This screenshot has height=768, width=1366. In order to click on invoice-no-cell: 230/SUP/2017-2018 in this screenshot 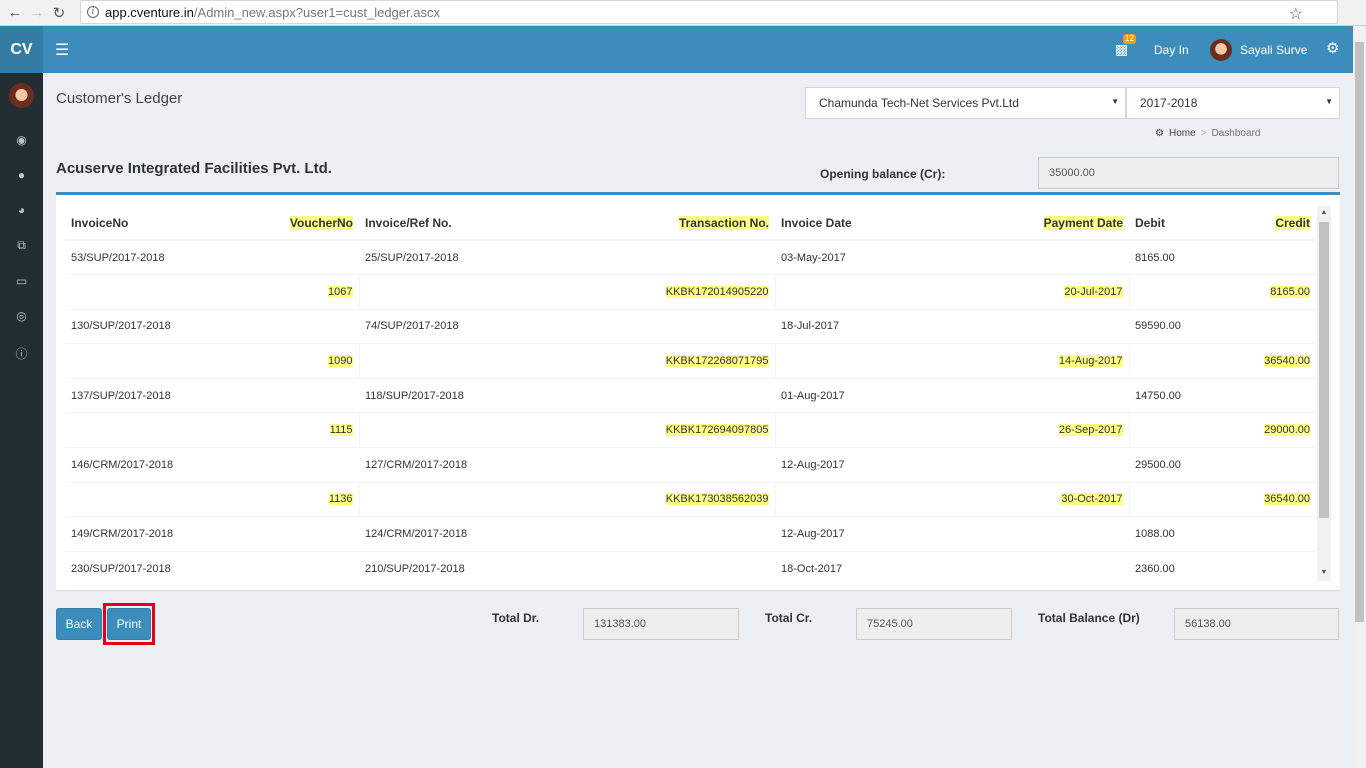, I will do `click(212, 566)`.